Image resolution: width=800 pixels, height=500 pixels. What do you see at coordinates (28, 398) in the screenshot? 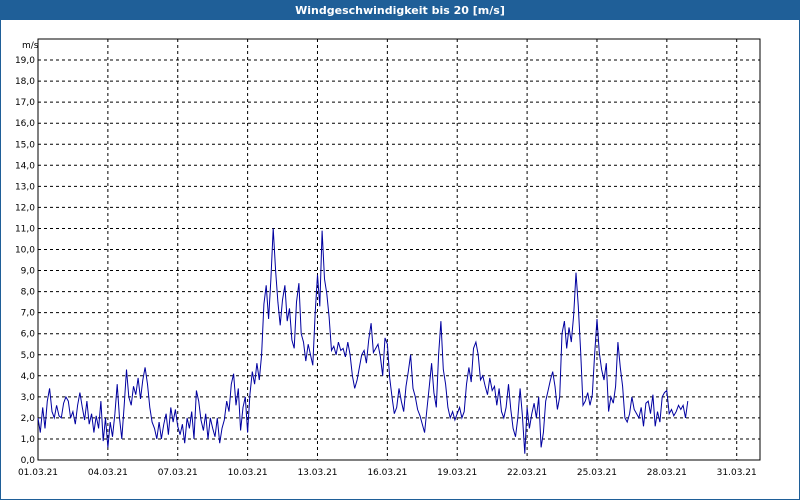
I see `y-tick-label: 3,0` at bounding box center [28, 398].